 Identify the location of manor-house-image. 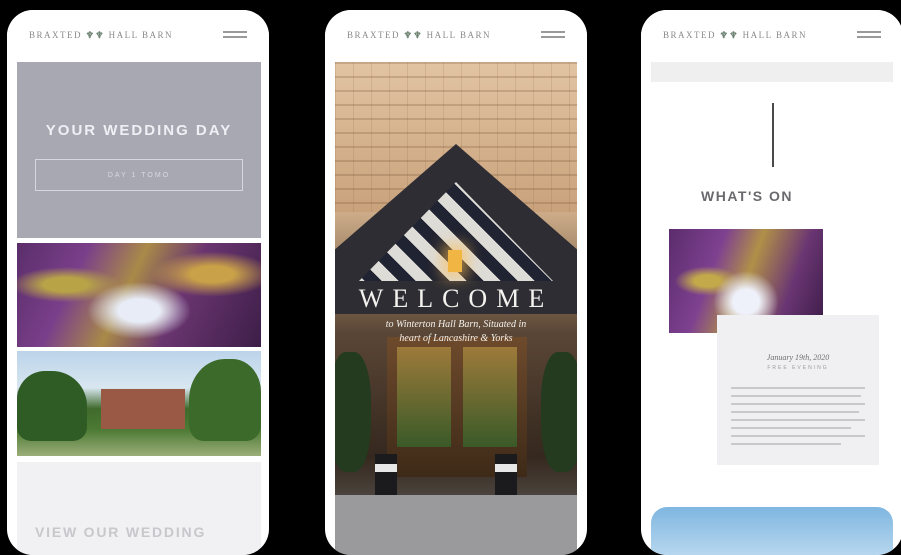
(139, 403).